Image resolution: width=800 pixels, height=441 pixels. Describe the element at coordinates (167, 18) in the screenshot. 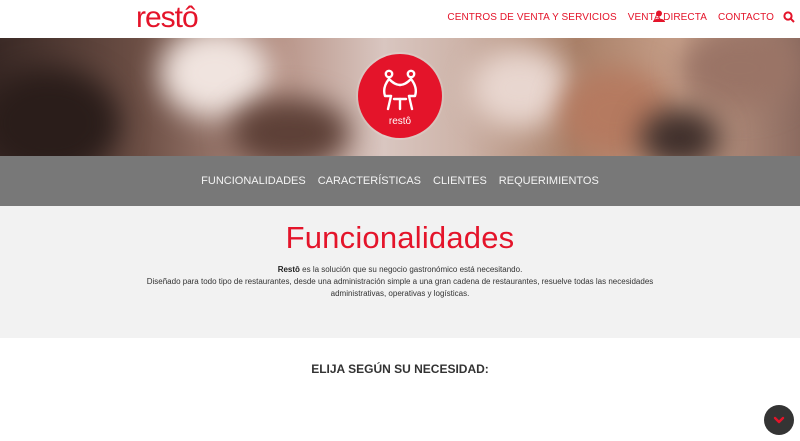

I see `site-logo: restô` at that location.